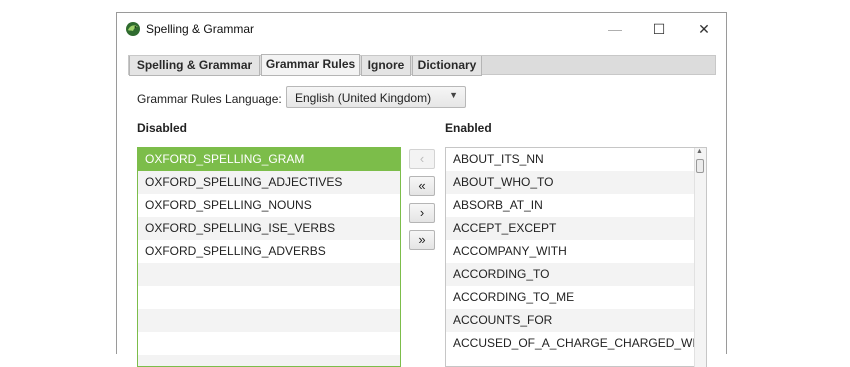  I want to click on list-item: OXFORD_SPELLING_GRAM, so click(269, 159).